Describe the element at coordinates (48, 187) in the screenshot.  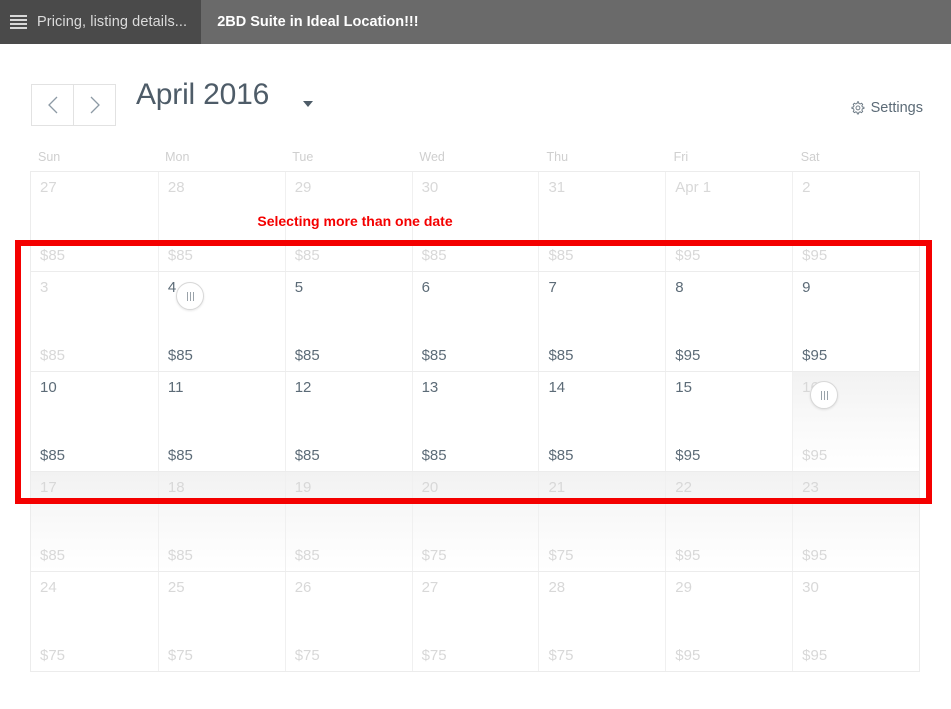
I see `day-number: 27` at that location.